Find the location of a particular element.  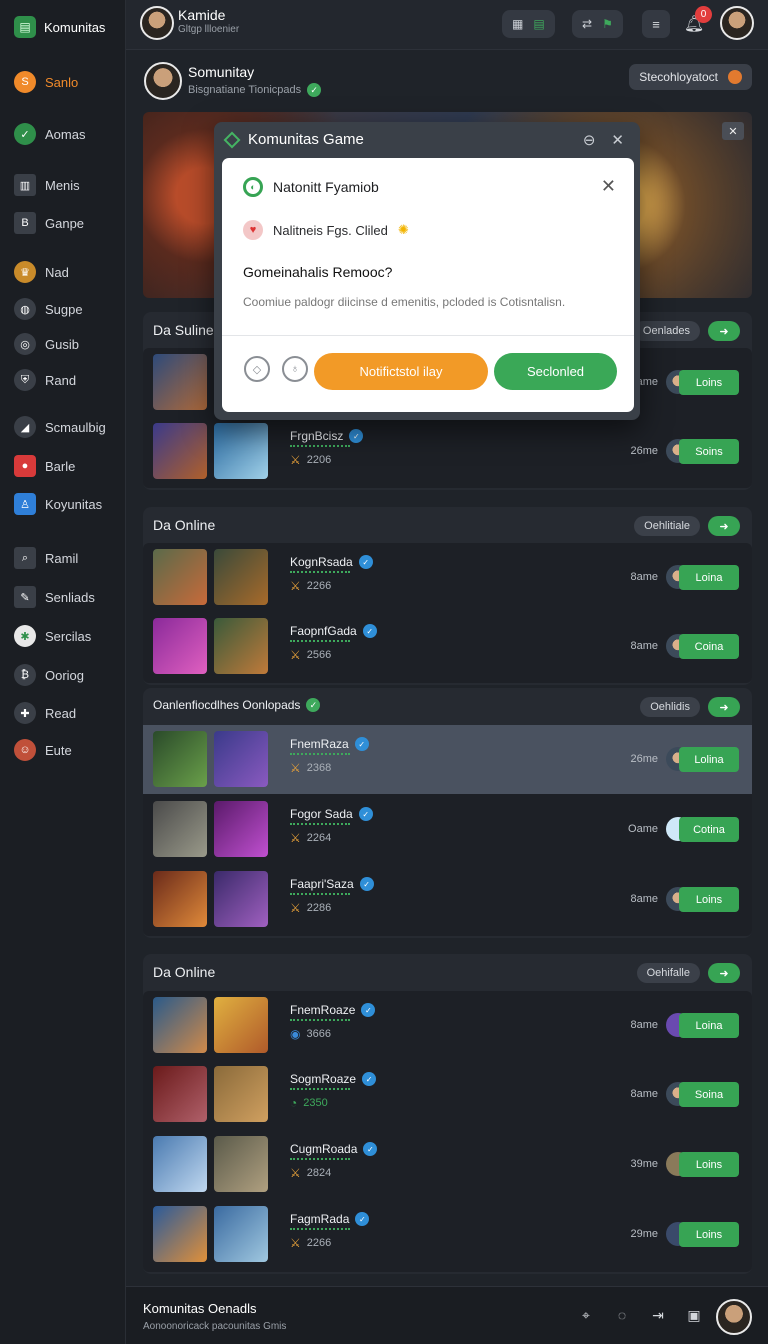

profile-avatar is located at coordinates (737, 23).